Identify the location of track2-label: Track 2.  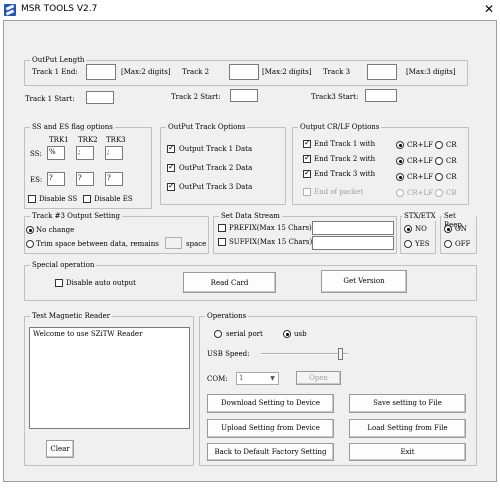
(196, 72).